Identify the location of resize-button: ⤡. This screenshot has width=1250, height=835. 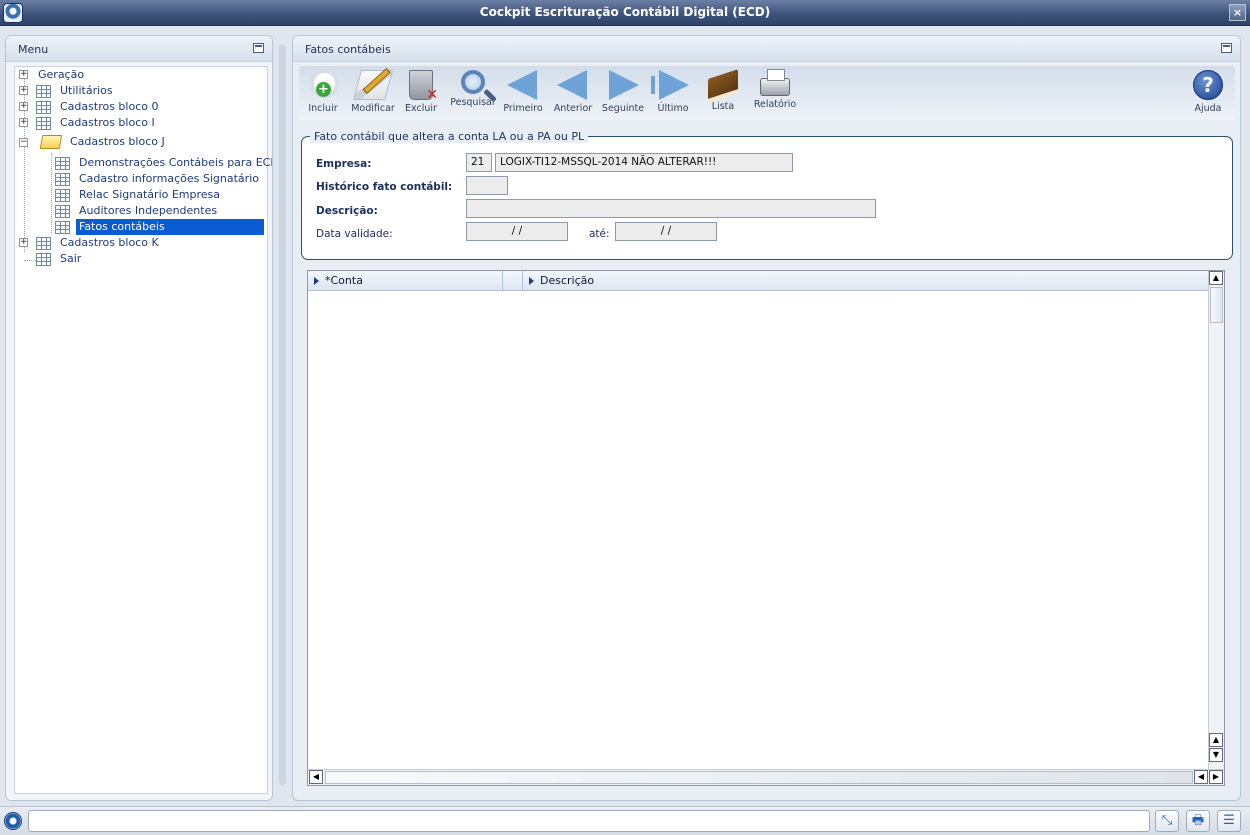
(1167, 821).